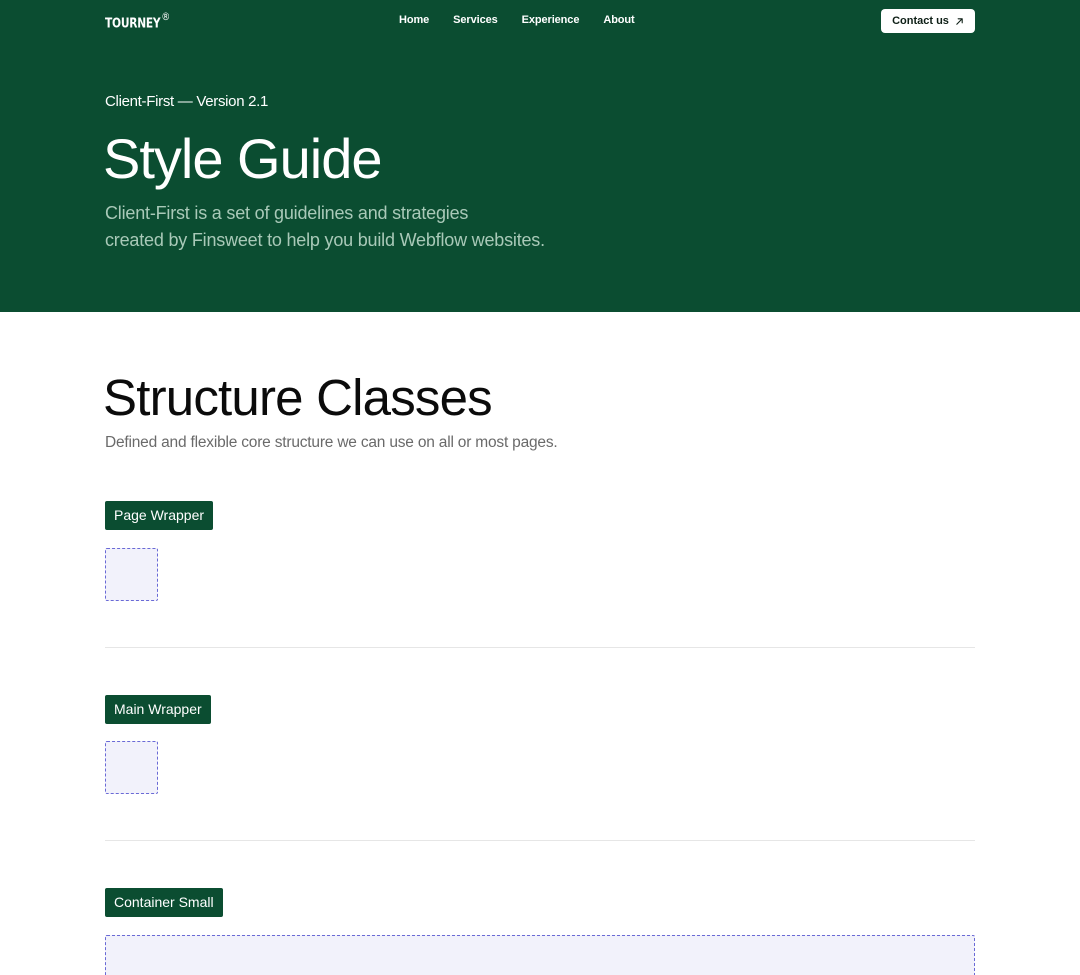 The height and width of the screenshot is (975, 1080). Describe the element at coordinates (551, 20) in the screenshot. I see `nav-link-experience: Experience` at that location.